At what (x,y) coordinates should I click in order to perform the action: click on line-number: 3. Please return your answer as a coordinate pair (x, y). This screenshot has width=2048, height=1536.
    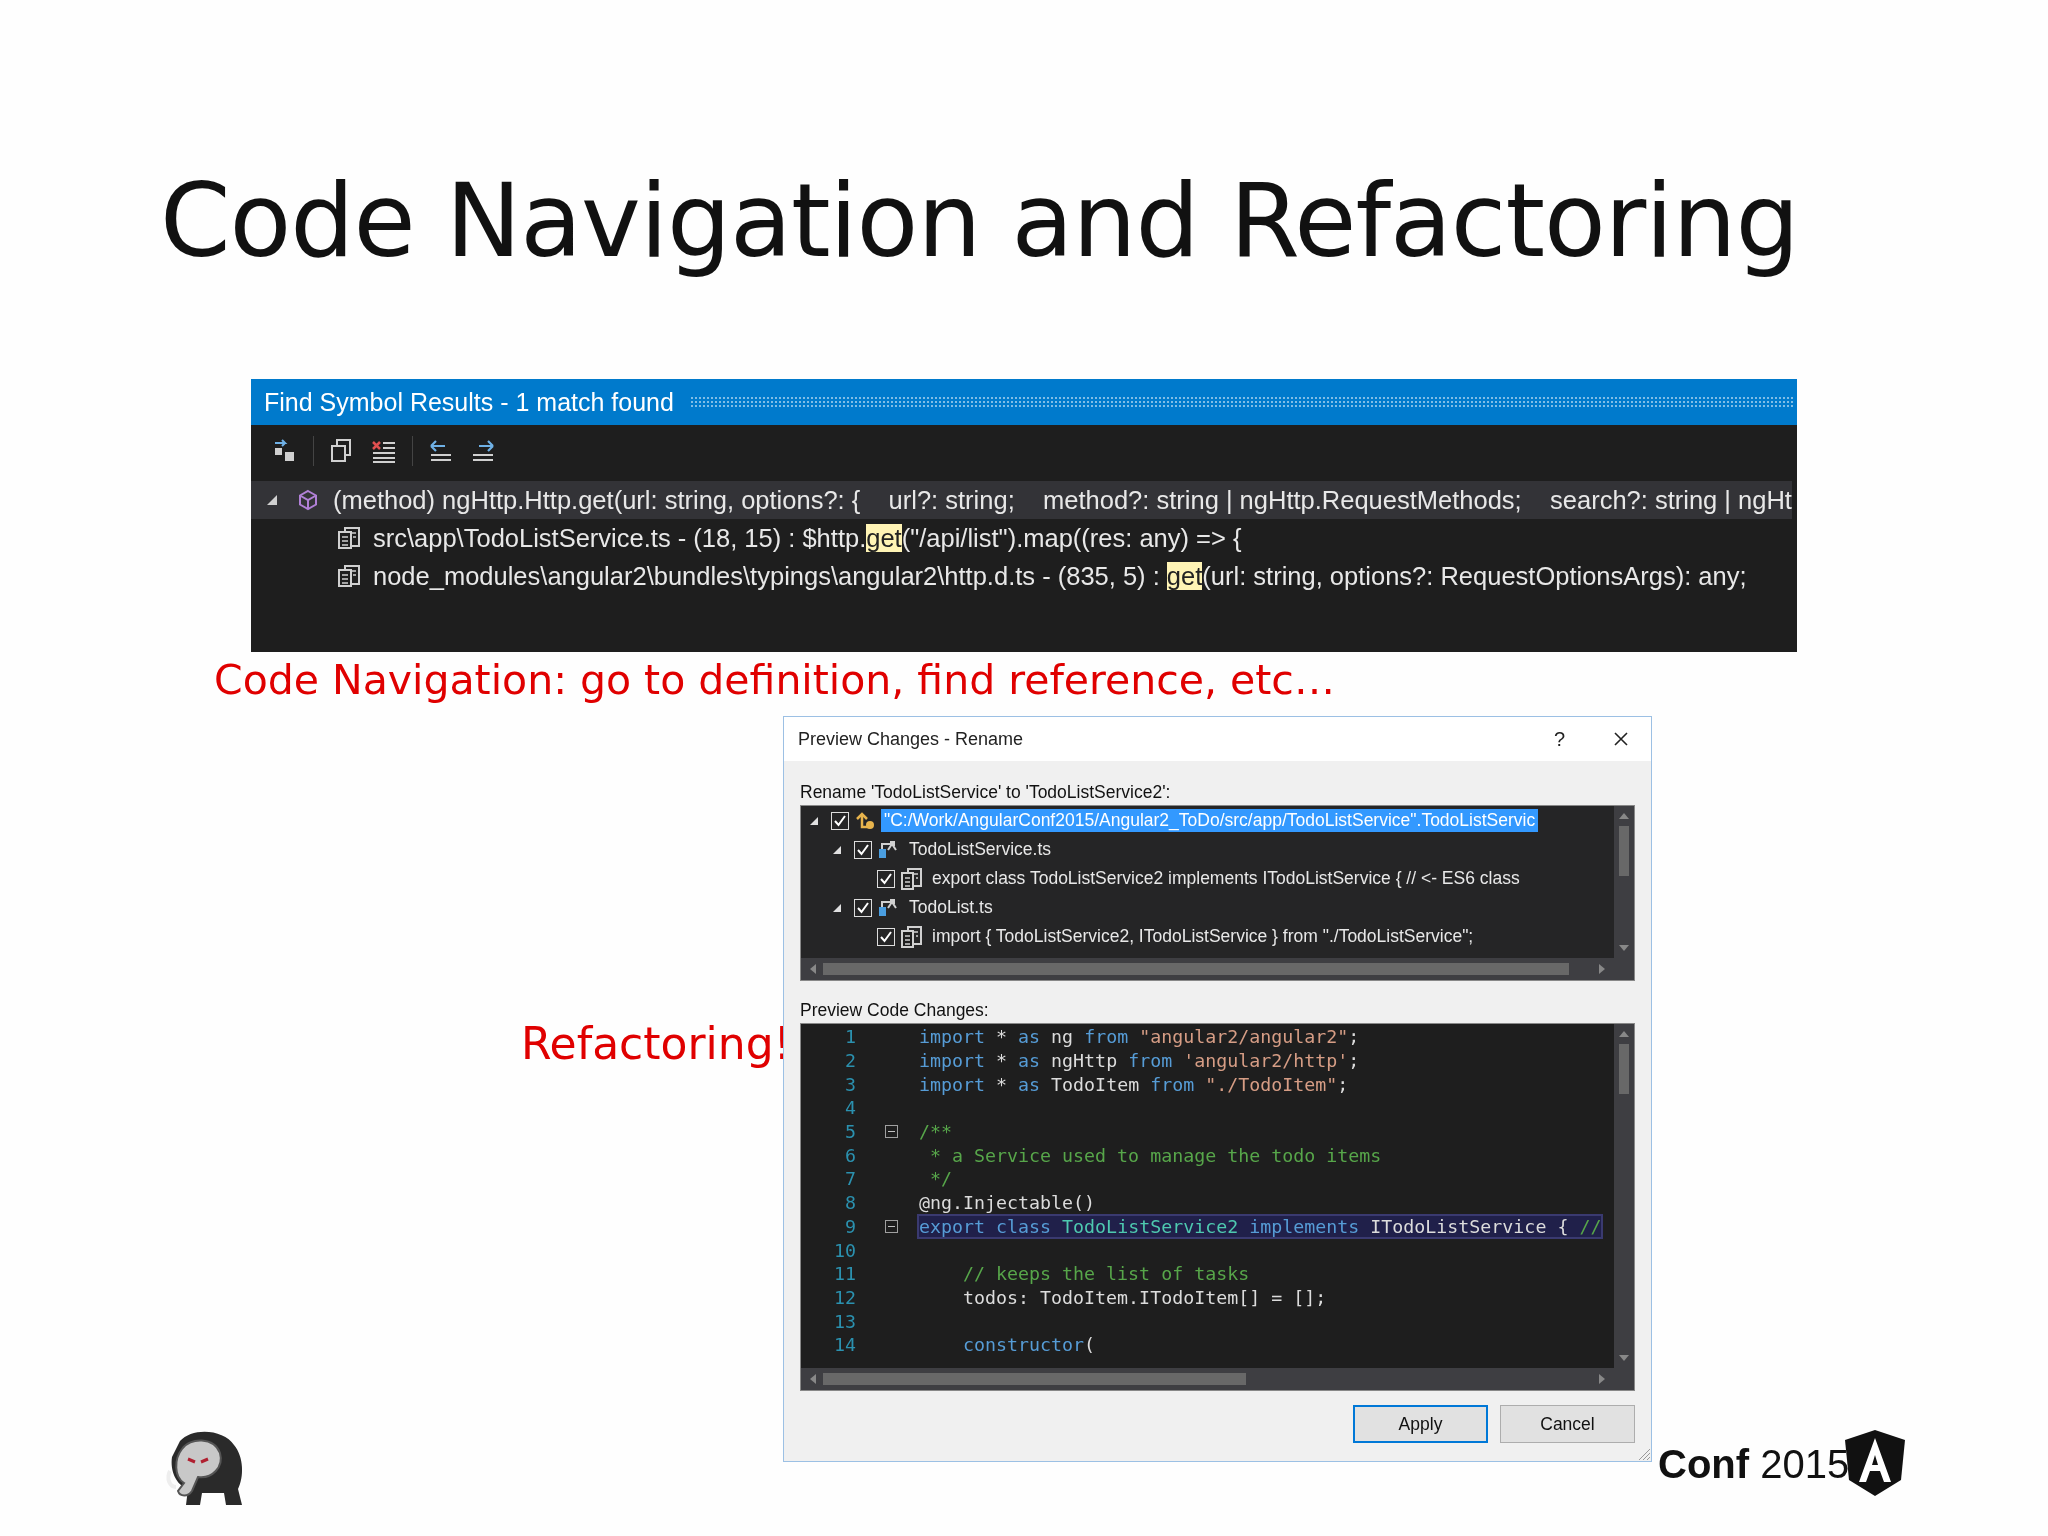
    Looking at the image, I should click on (850, 1084).